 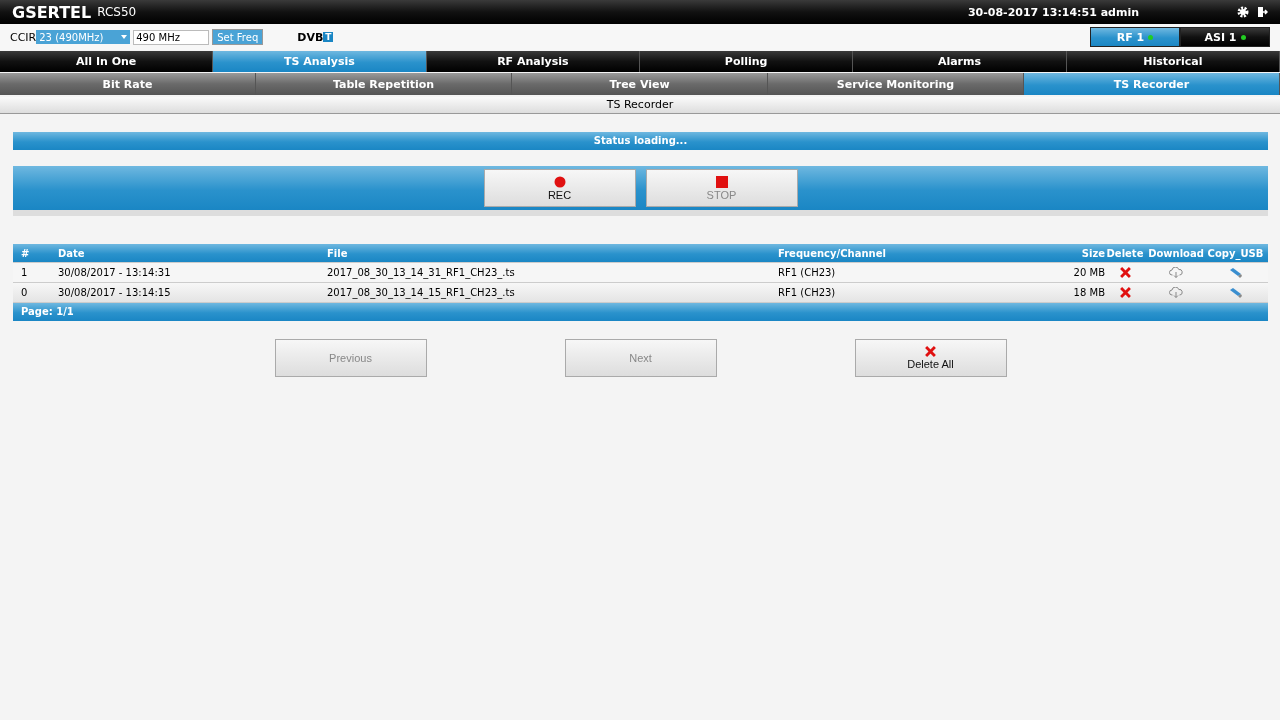 What do you see at coordinates (1152, 84) in the screenshot?
I see `sub-tab: TS Recorder` at bounding box center [1152, 84].